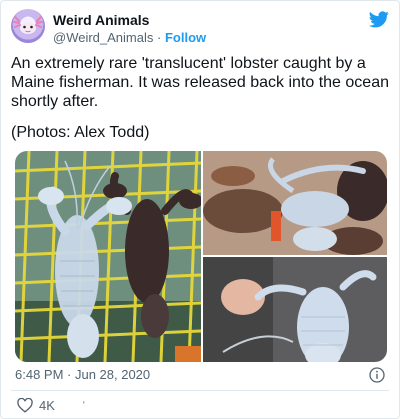 This screenshot has height=419, width=400. I want to click on tweet-actions: 4K ', so click(51, 405).